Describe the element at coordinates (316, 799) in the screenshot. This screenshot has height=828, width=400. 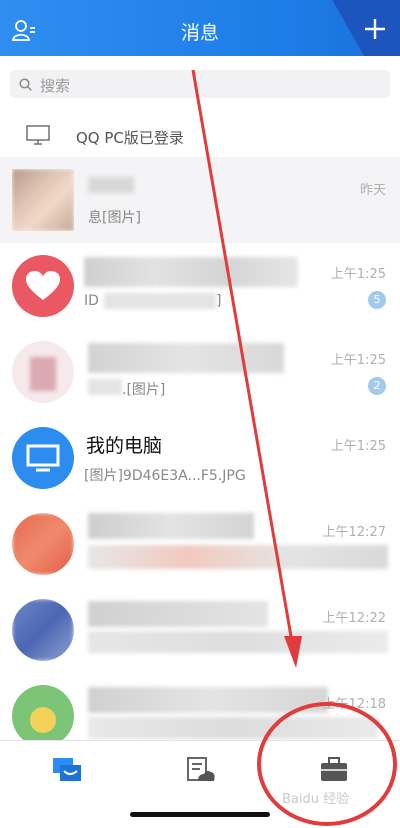
I see `watermark: Baidu 经验` at that location.